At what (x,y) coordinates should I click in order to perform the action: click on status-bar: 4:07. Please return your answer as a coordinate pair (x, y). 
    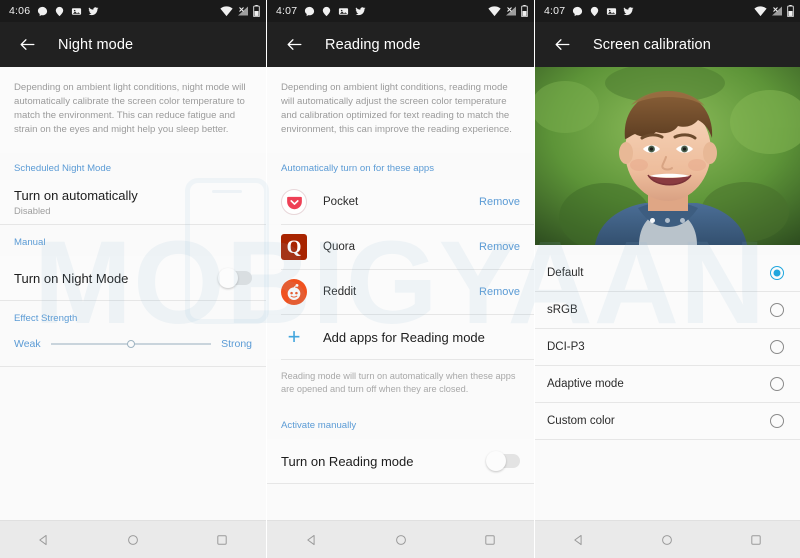
    Looking at the image, I should click on (400, 11).